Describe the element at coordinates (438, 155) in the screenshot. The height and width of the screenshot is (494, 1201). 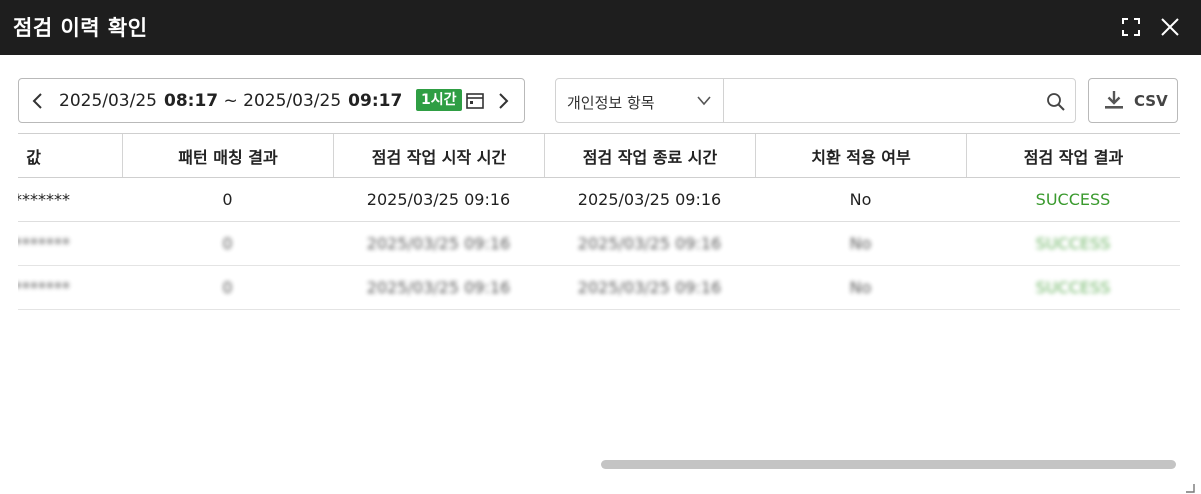
I see `header-start-time: 점검 작업 시작 시간` at that location.